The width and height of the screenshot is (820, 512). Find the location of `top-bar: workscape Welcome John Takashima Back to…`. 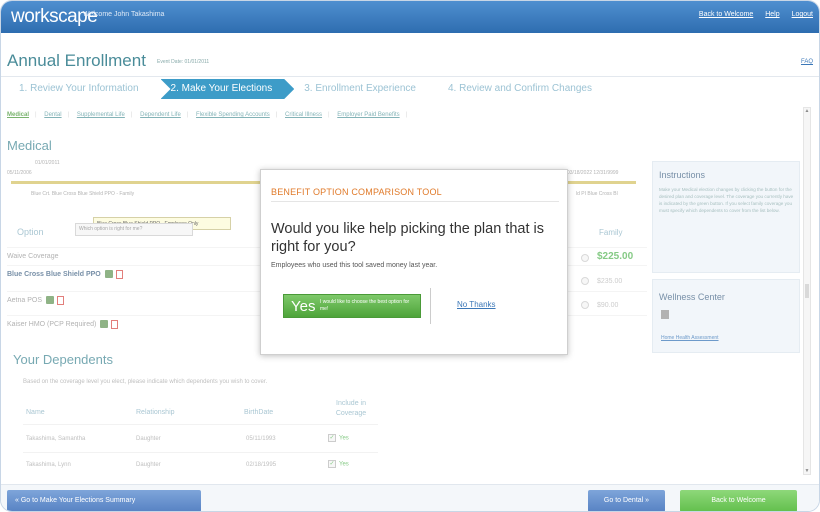

top-bar: workscape Welcome John Takashima Back to… is located at coordinates (410, 17).